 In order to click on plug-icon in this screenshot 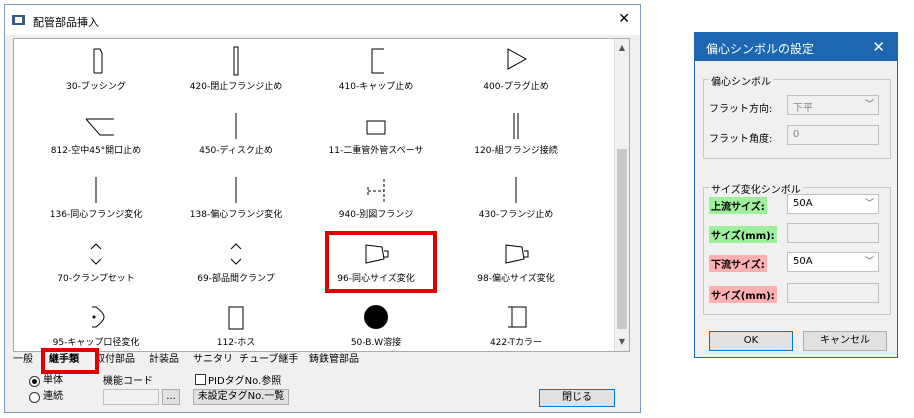, I will do `click(517, 59)`.